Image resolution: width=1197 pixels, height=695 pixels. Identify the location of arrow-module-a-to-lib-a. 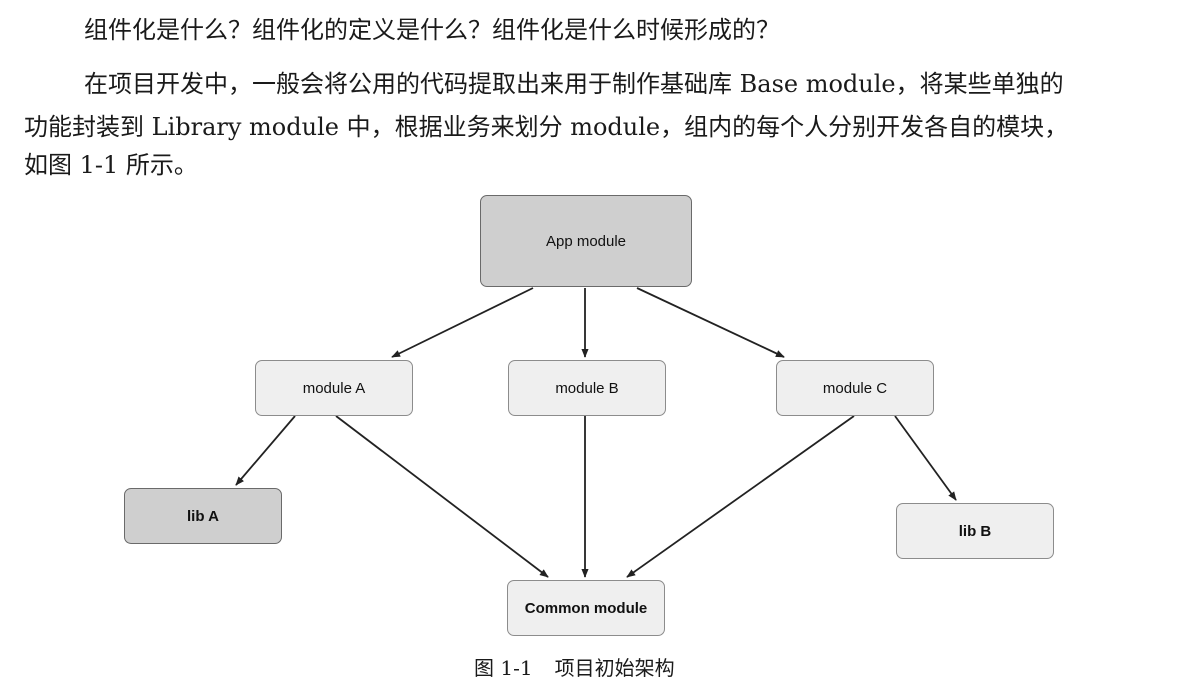
(265, 450).